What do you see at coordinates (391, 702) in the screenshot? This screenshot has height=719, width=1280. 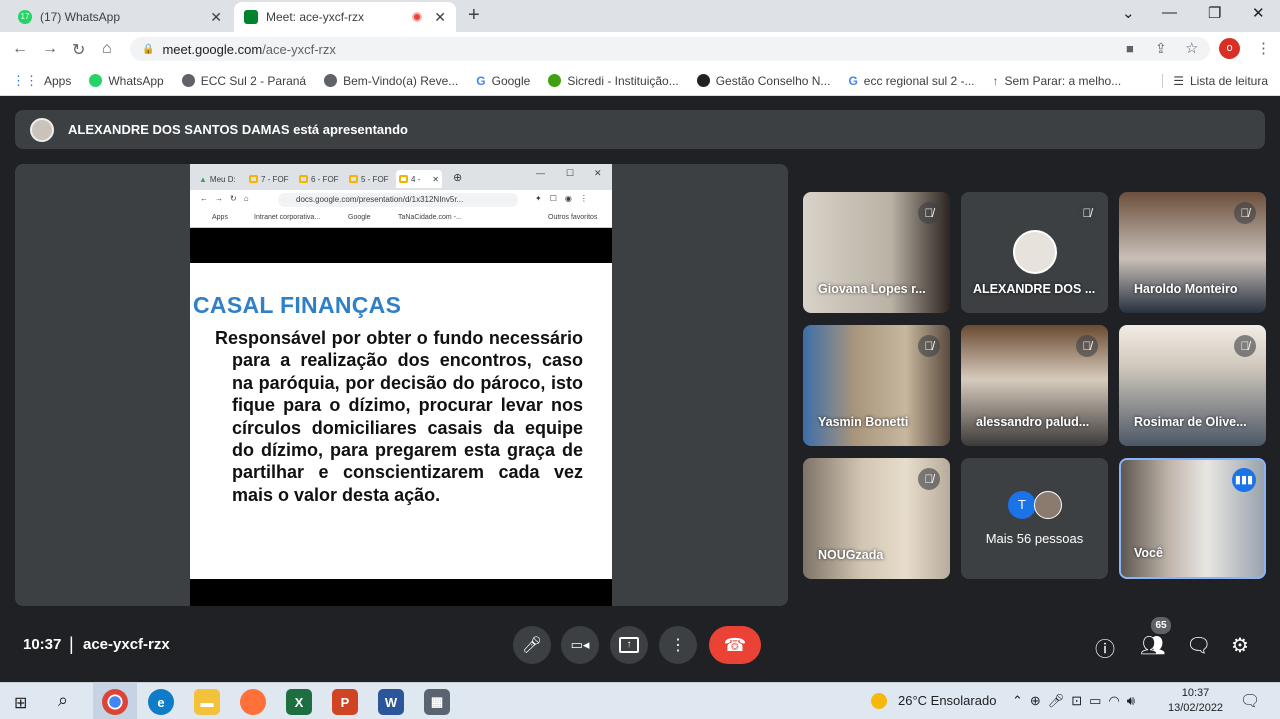 I see `word-icon: W` at bounding box center [391, 702].